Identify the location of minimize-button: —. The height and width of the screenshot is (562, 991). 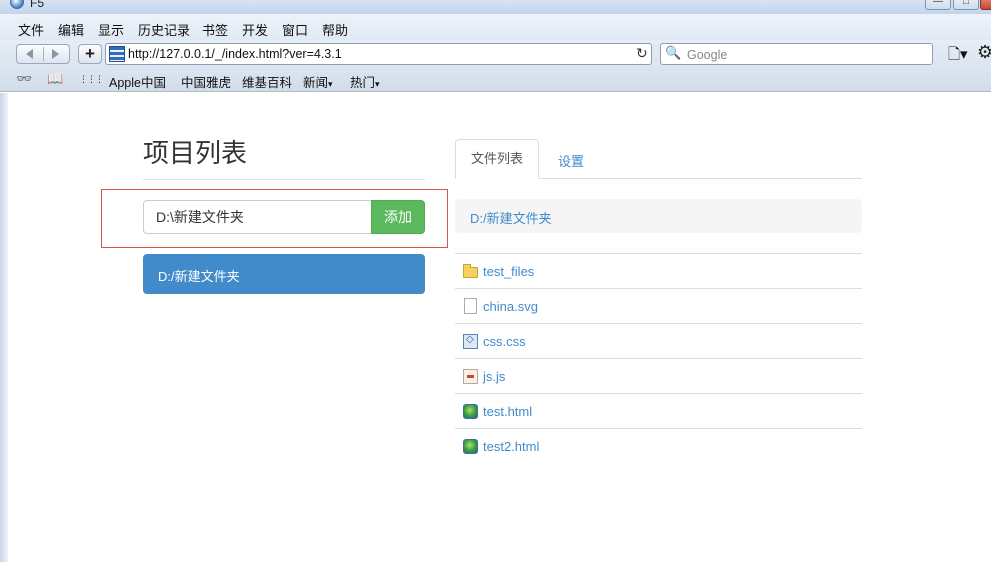
(938, 5).